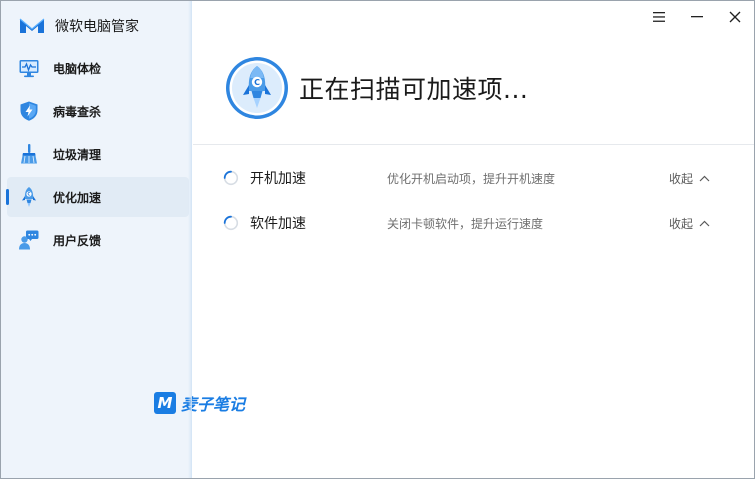 The width and height of the screenshot is (755, 479). Describe the element at coordinates (29, 154) in the screenshot. I see `broom-icon` at that location.